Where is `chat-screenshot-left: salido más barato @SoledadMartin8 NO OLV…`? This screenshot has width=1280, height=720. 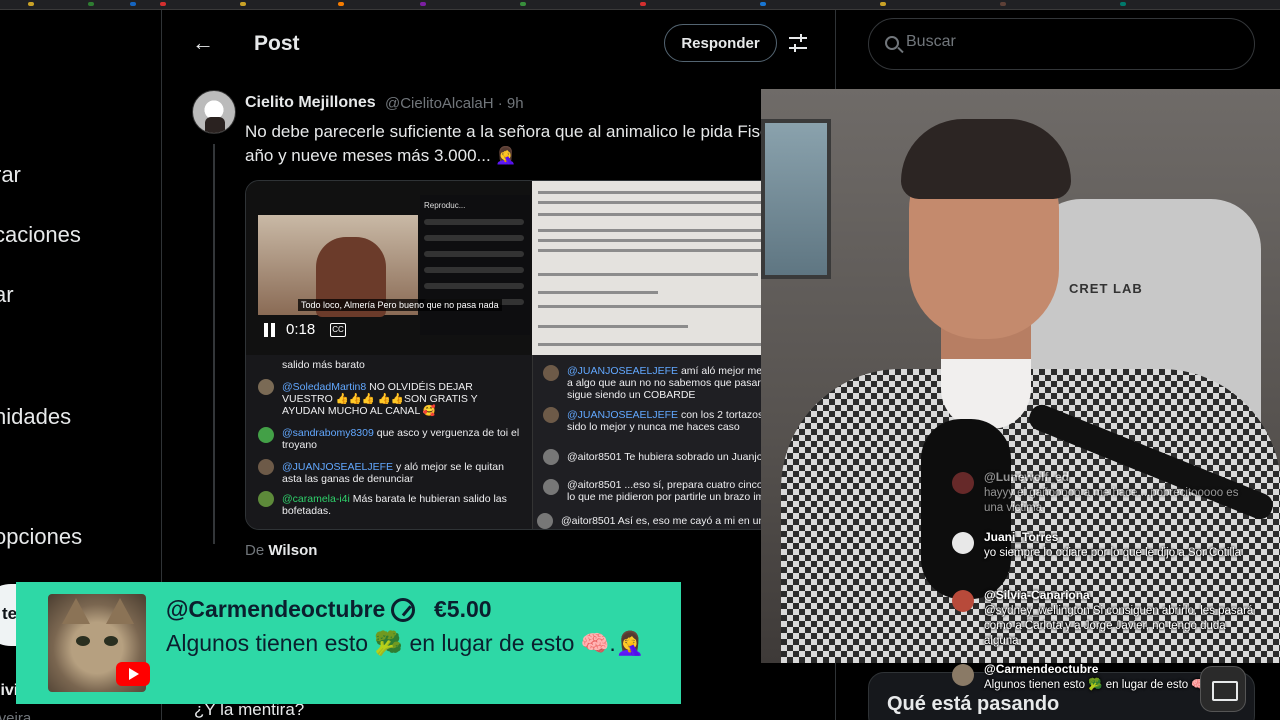
chat-screenshot-left: salido más barato @SoledadMartin8 NO OLV… is located at coordinates (389, 442).